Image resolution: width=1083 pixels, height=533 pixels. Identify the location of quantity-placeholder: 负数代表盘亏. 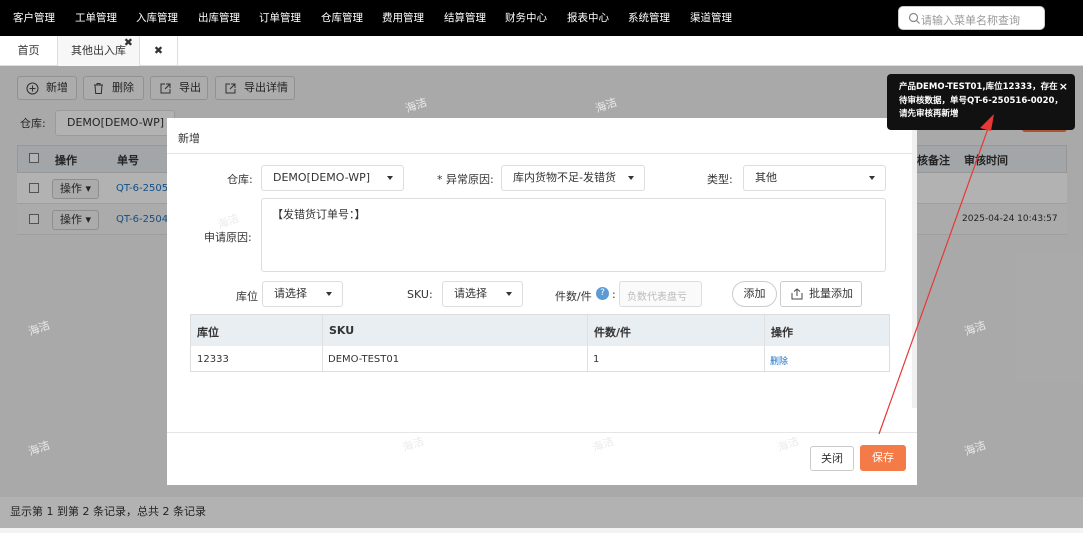
(657, 297).